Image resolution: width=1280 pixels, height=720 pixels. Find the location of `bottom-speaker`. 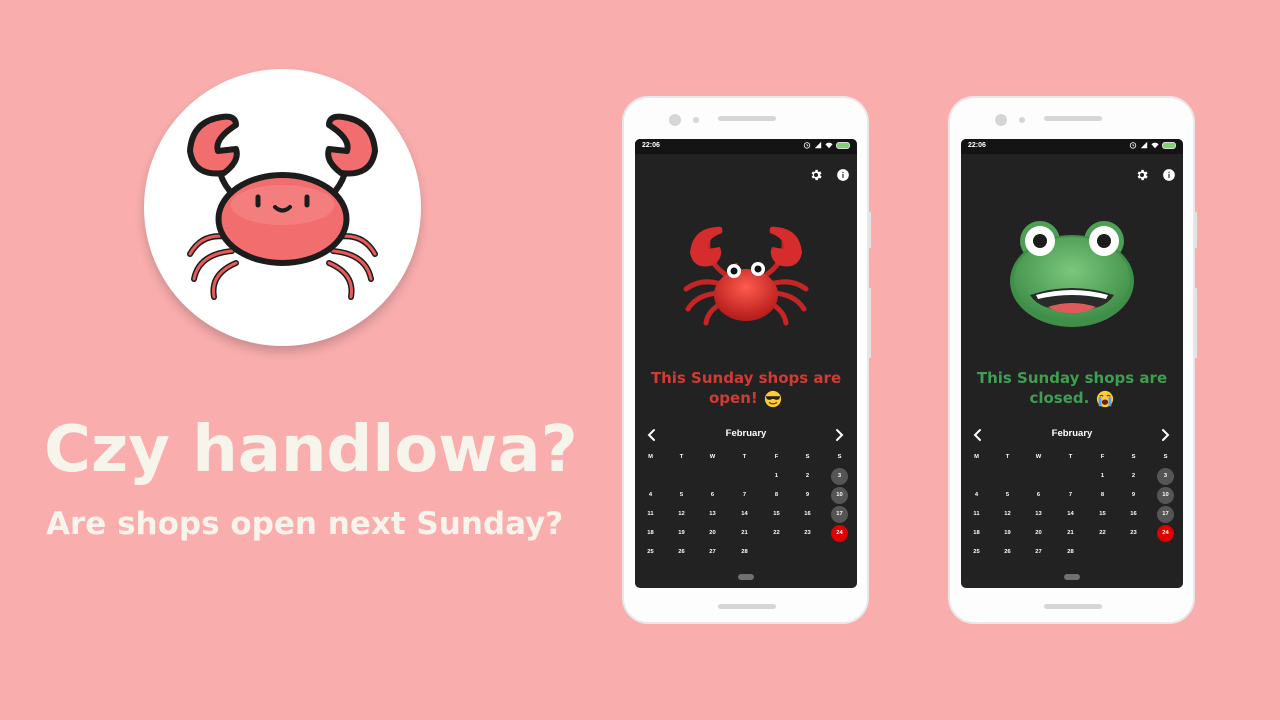

bottom-speaker is located at coordinates (1073, 606).